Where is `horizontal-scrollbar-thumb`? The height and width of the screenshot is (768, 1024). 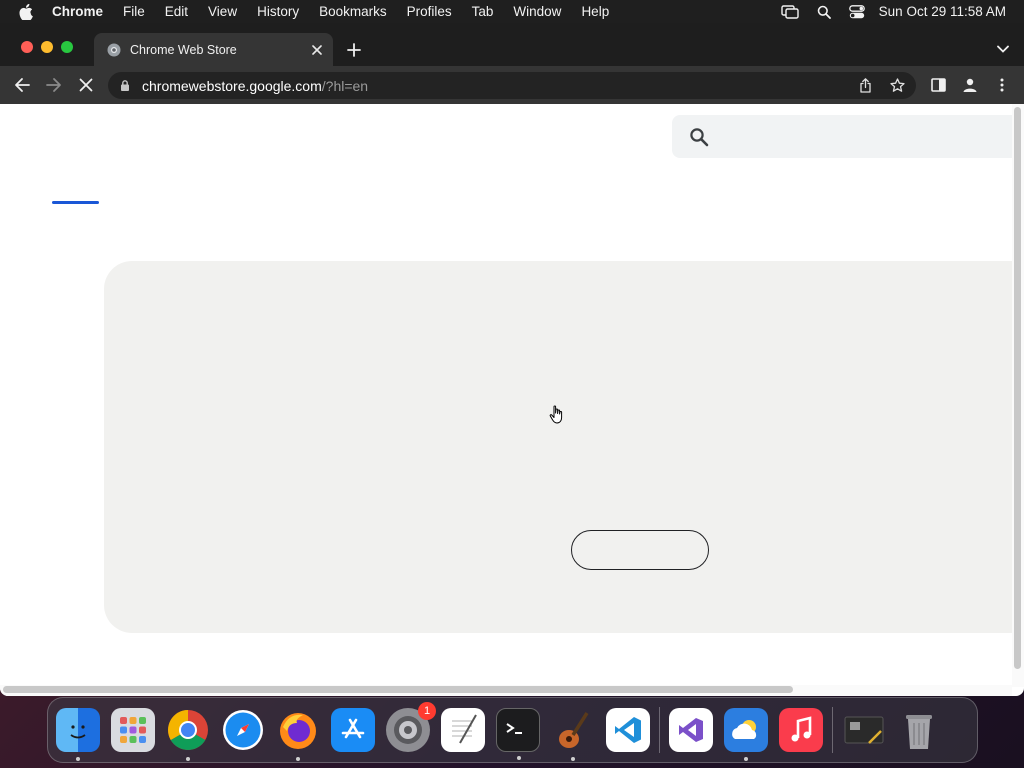 horizontal-scrollbar-thumb is located at coordinates (398, 689).